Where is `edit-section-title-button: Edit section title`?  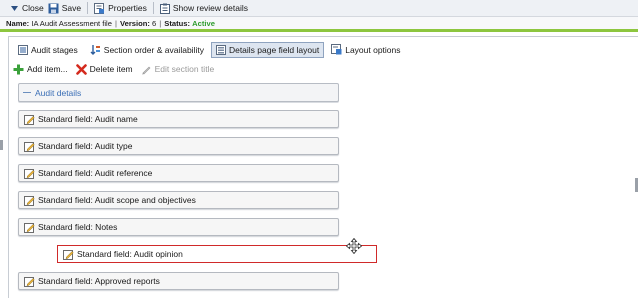
edit-section-title-button: Edit section title is located at coordinates (178, 69).